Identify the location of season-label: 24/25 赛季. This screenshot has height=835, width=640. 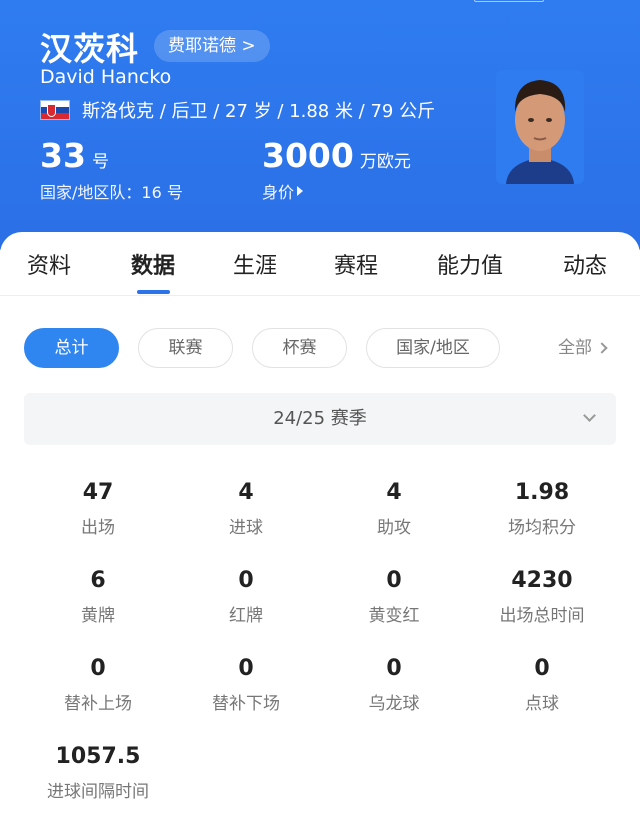
(320, 418).